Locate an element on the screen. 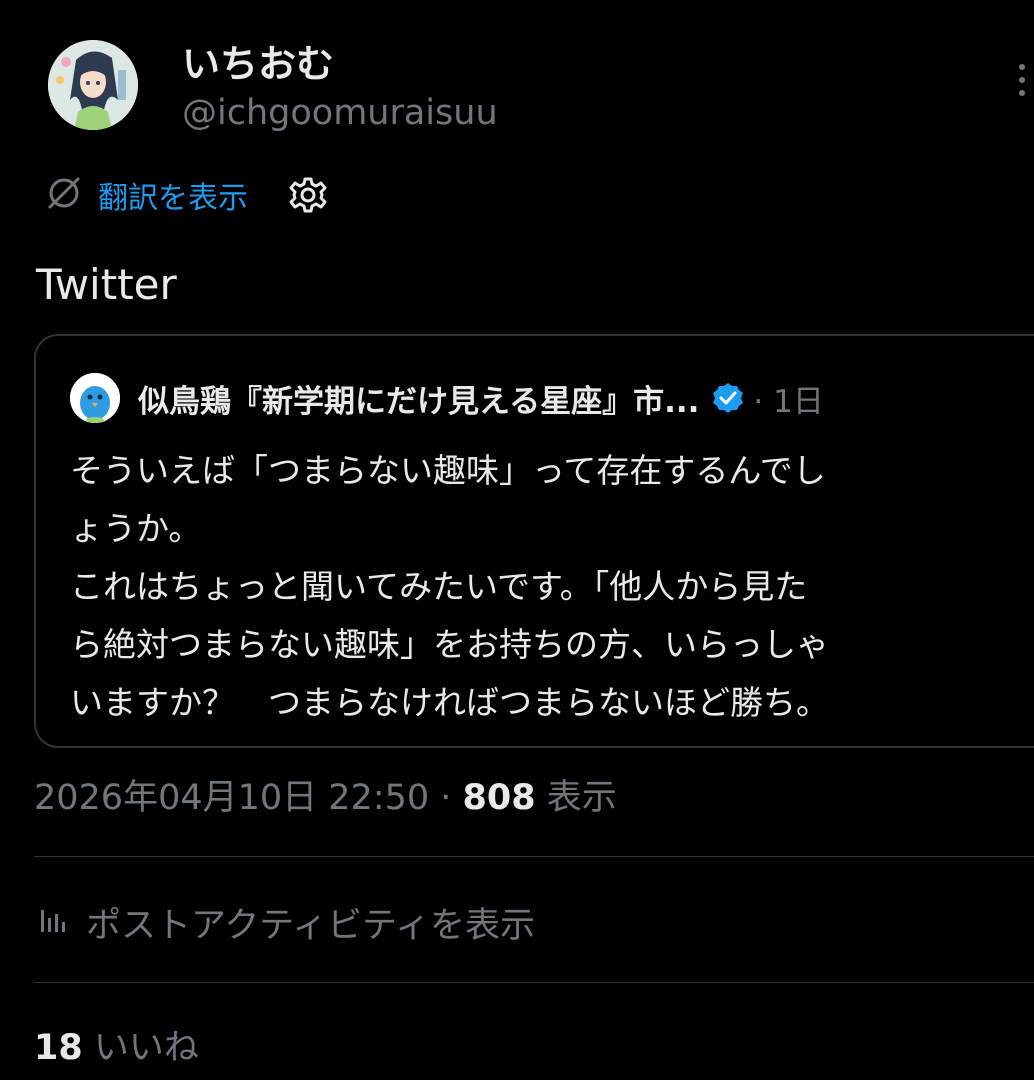 This screenshot has height=1080, width=1034. quoted-post-line: ょうか。 is located at coordinates (136, 528).